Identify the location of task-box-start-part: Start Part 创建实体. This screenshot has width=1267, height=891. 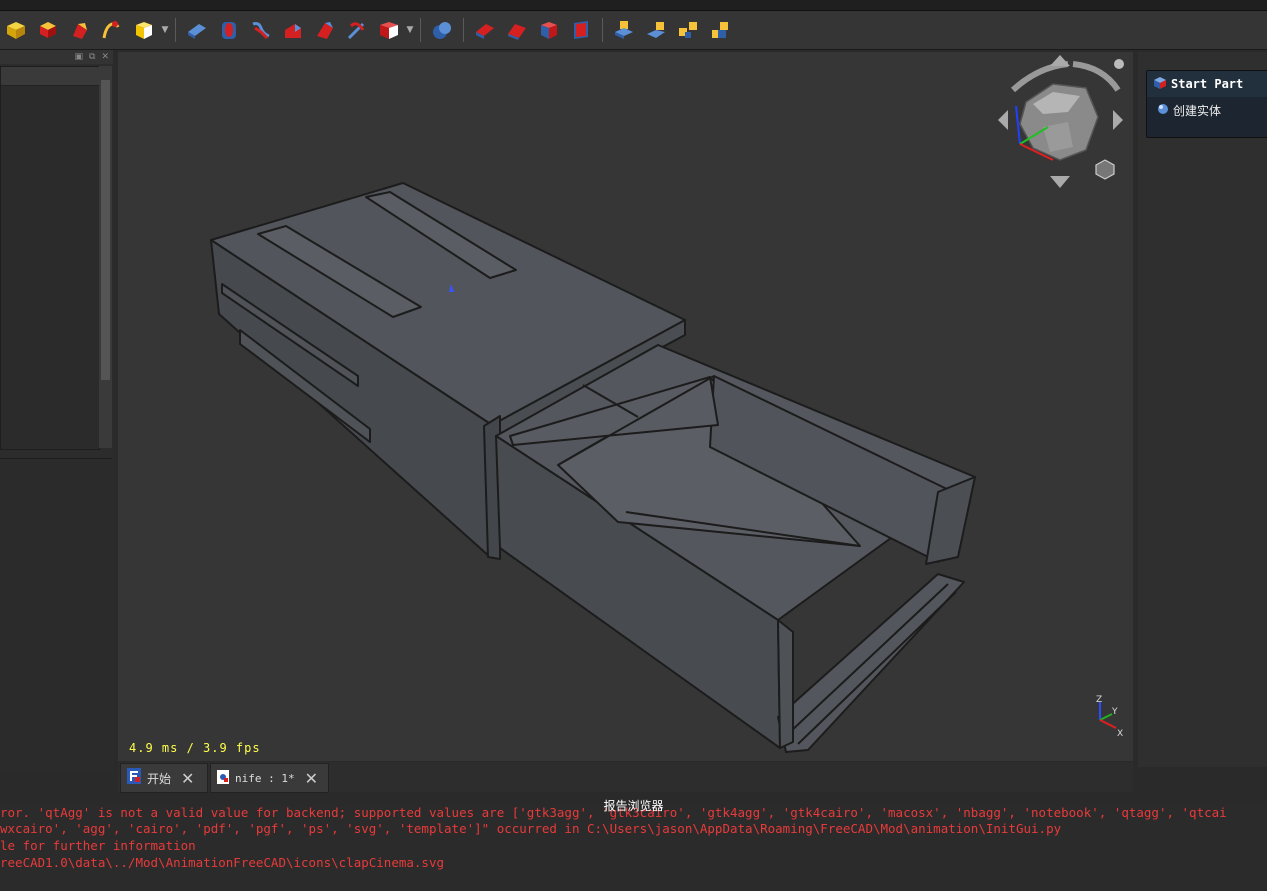
(1206, 104).